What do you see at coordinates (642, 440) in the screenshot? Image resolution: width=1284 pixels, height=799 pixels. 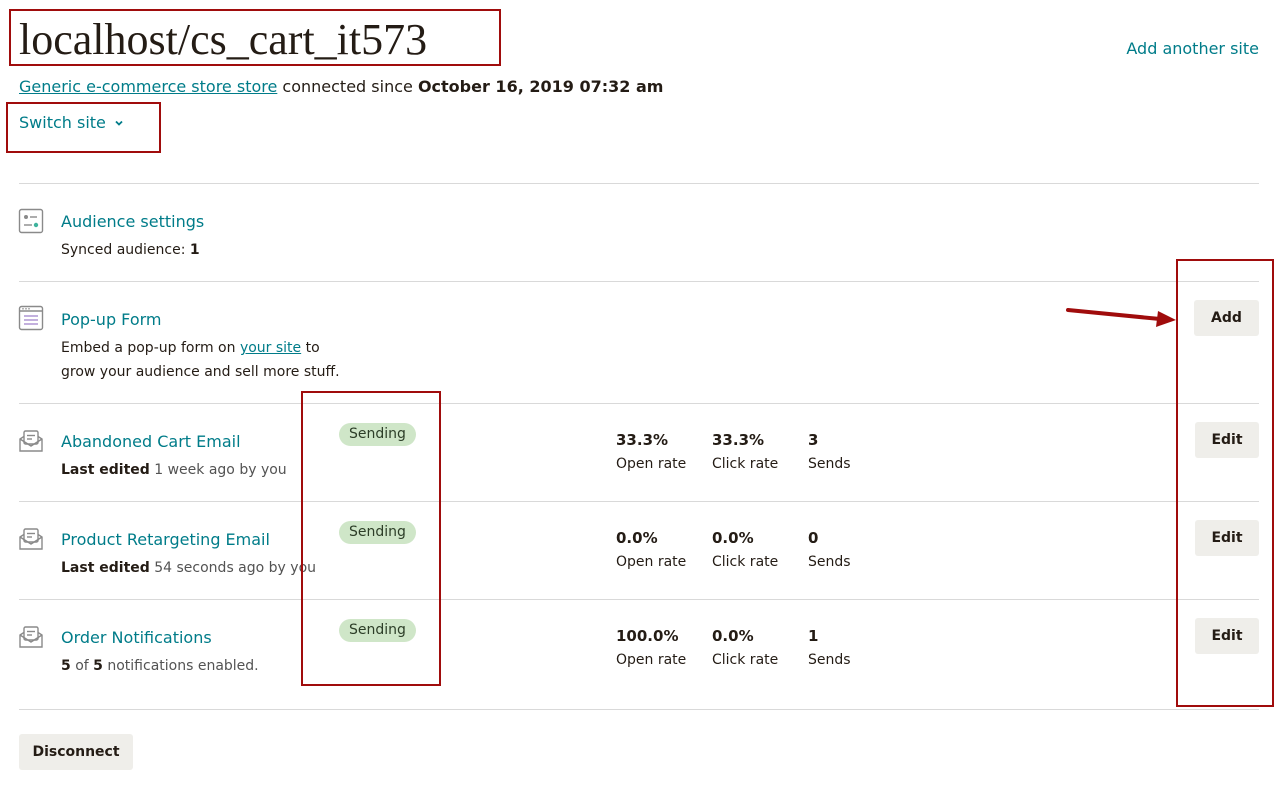 I see `open-rate-value: 33.3%` at bounding box center [642, 440].